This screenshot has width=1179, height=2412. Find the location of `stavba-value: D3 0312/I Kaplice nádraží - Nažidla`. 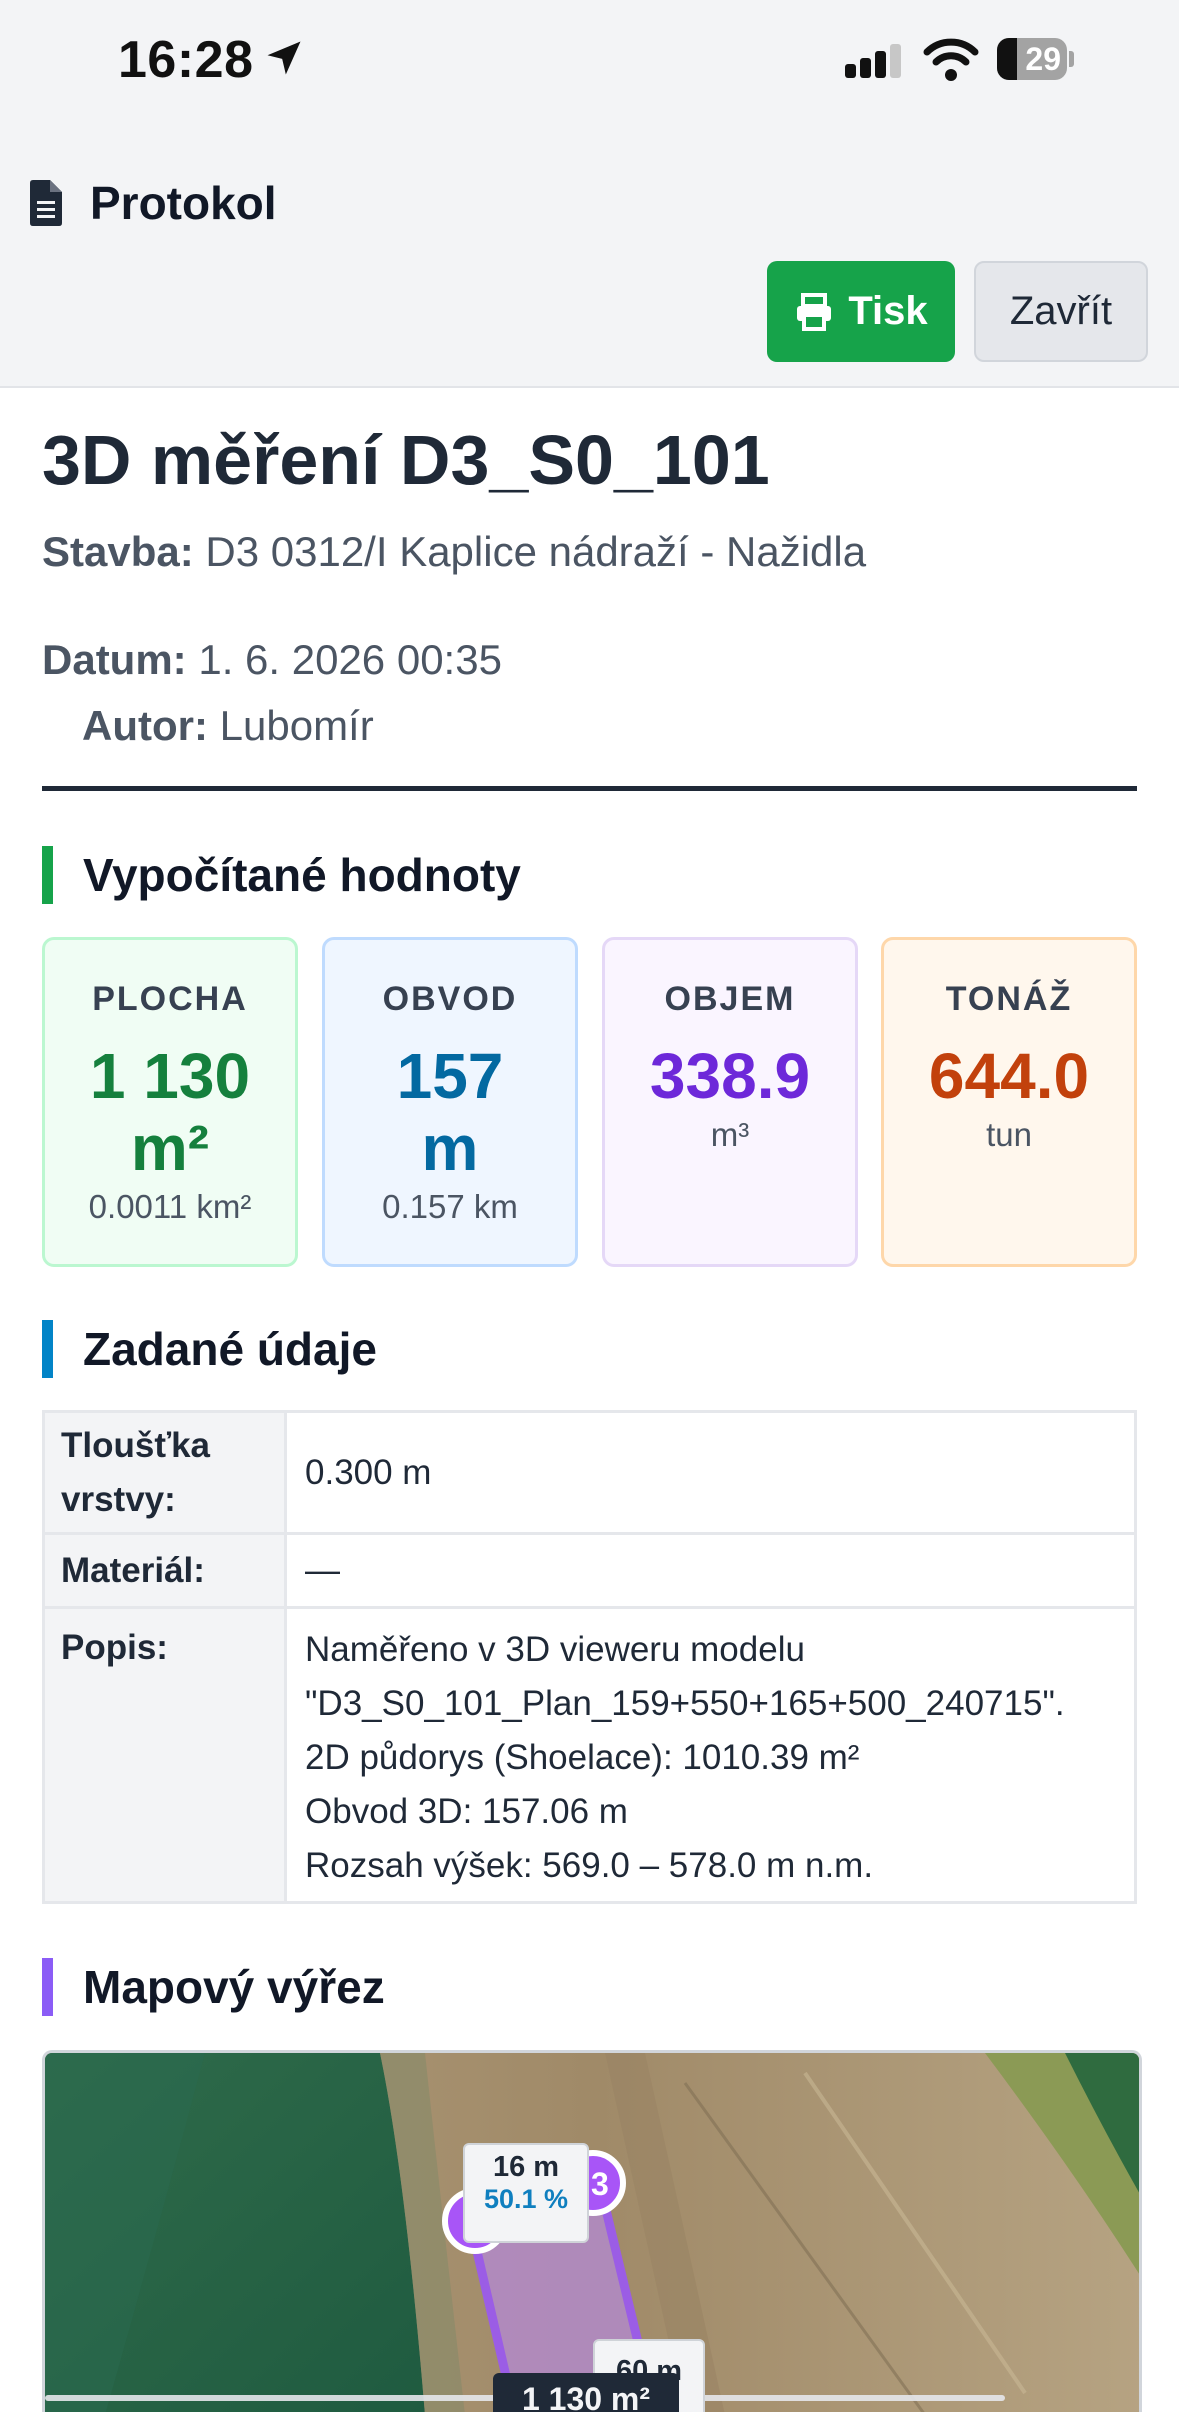

stavba-value: D3 0312/I Kaplice nádraží - Nažidla is located at coordinates (536, 551).